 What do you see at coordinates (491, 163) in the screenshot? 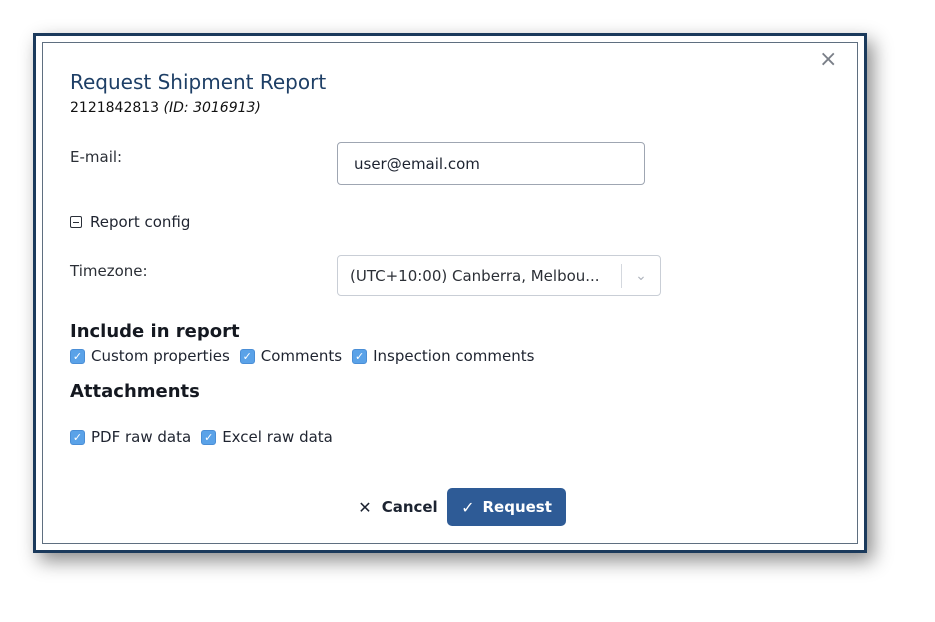
I see `email-field` at bounding box center [491, 163].